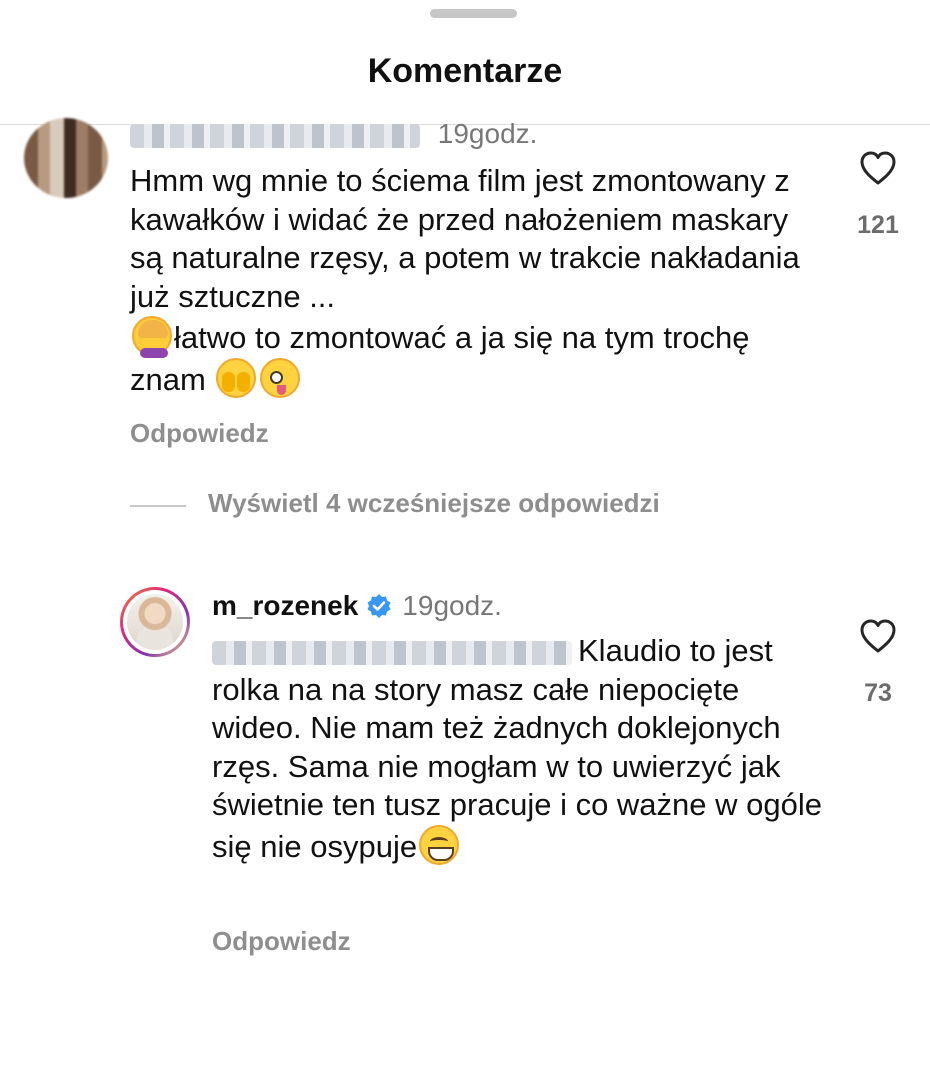 Image resolution: width=930 pixels, height=1074 pixels. Describe the element at coordinates (878, 663) in the screenshot. I see `reply-like: 73` at that location.